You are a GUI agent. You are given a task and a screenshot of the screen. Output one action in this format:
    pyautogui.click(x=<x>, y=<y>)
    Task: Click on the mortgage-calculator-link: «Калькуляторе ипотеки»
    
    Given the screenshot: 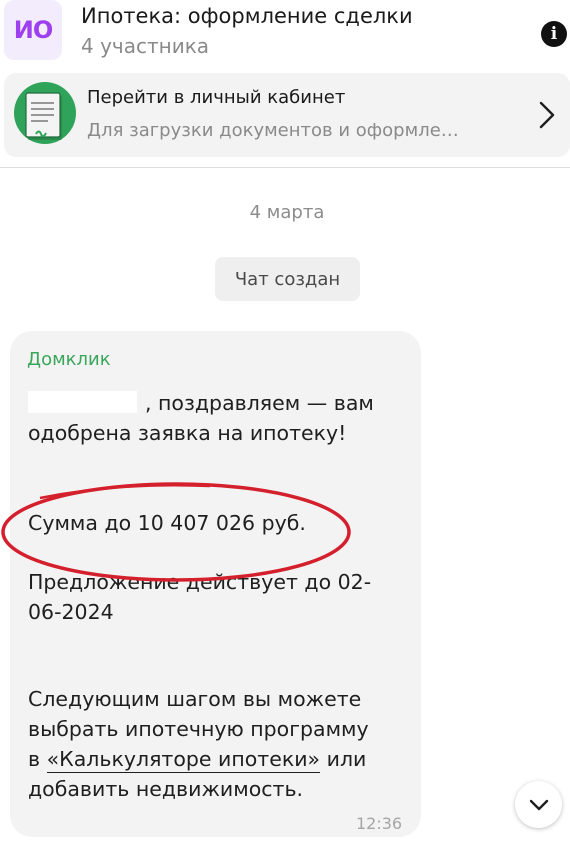 What is the action you would take?
    pyautogui.click(x=183, y=760)
    